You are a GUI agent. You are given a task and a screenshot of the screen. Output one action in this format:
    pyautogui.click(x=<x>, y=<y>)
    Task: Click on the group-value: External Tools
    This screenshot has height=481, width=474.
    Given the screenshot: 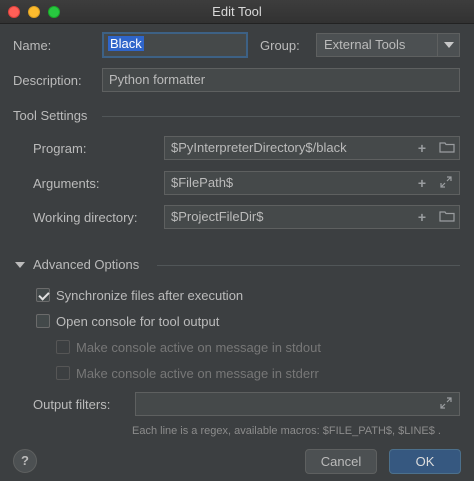 What is the action you would take?
    pyautogui.click(x=365, y=44)
    